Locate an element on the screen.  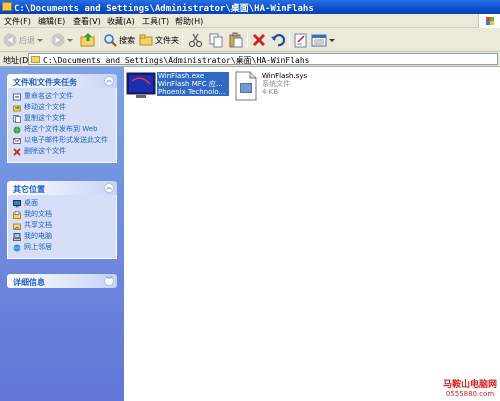
task-move-label: 移动这个文件 is located at coordinates (45, 107).